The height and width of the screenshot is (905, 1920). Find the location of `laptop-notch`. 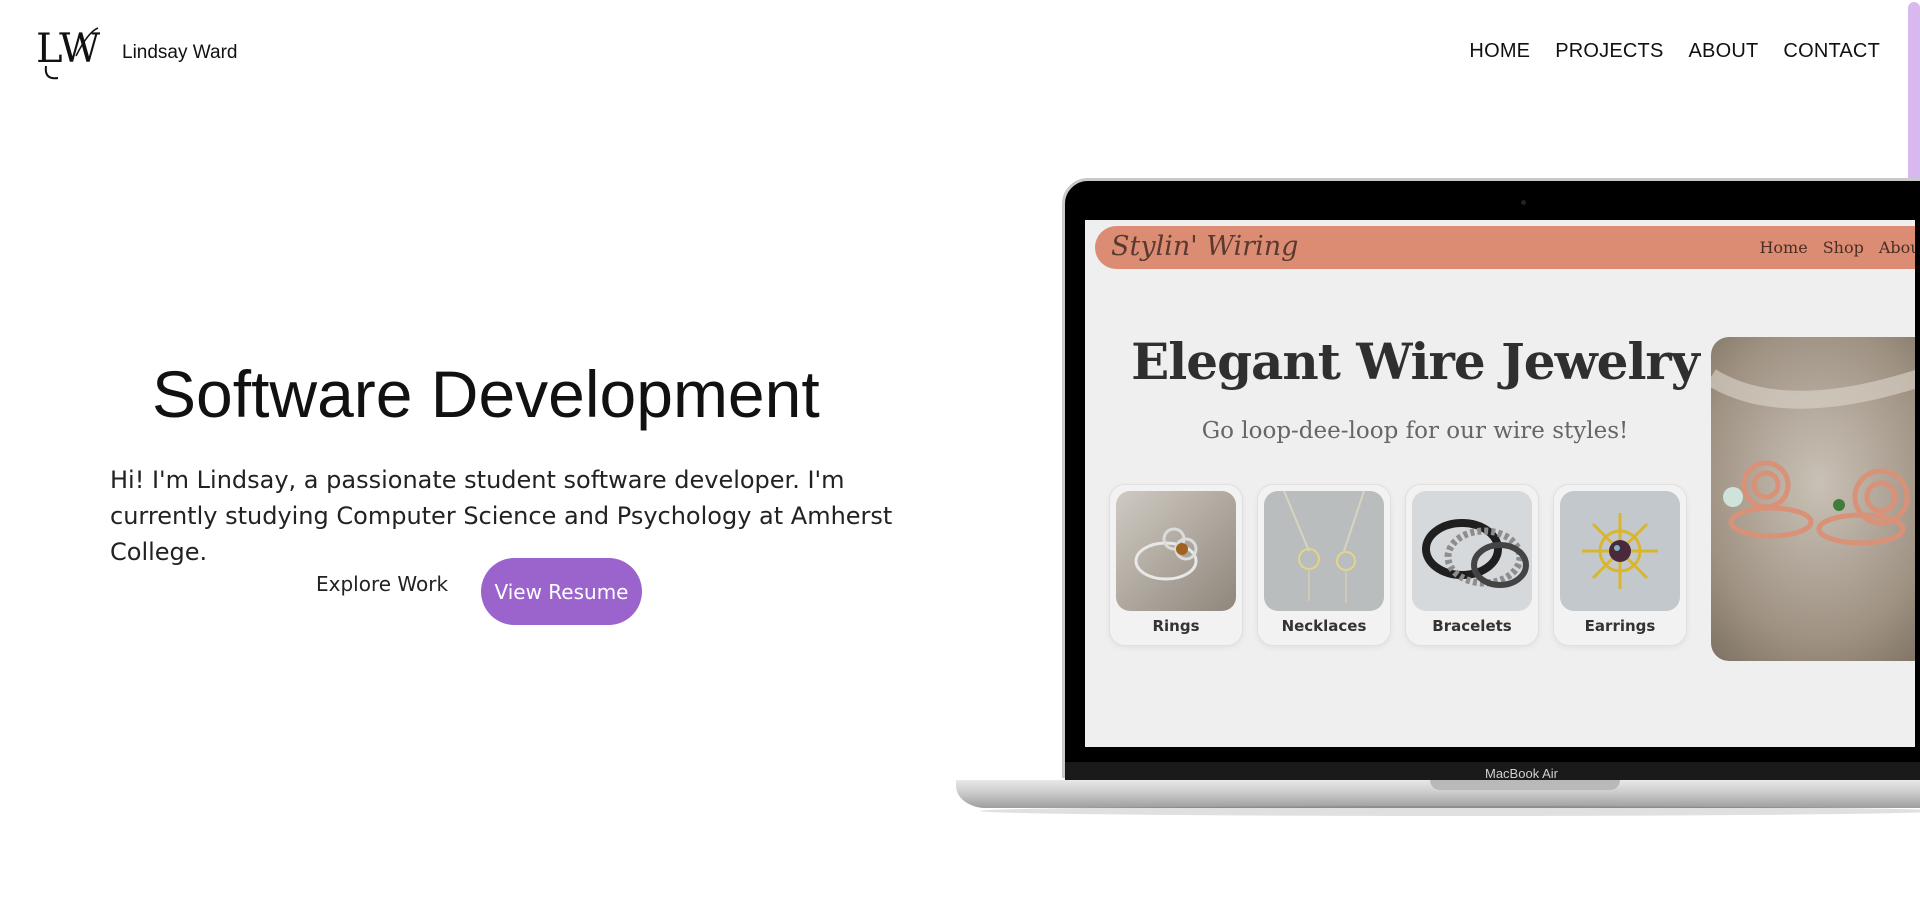

laptop-notch is located at coordinates (1525, 785).